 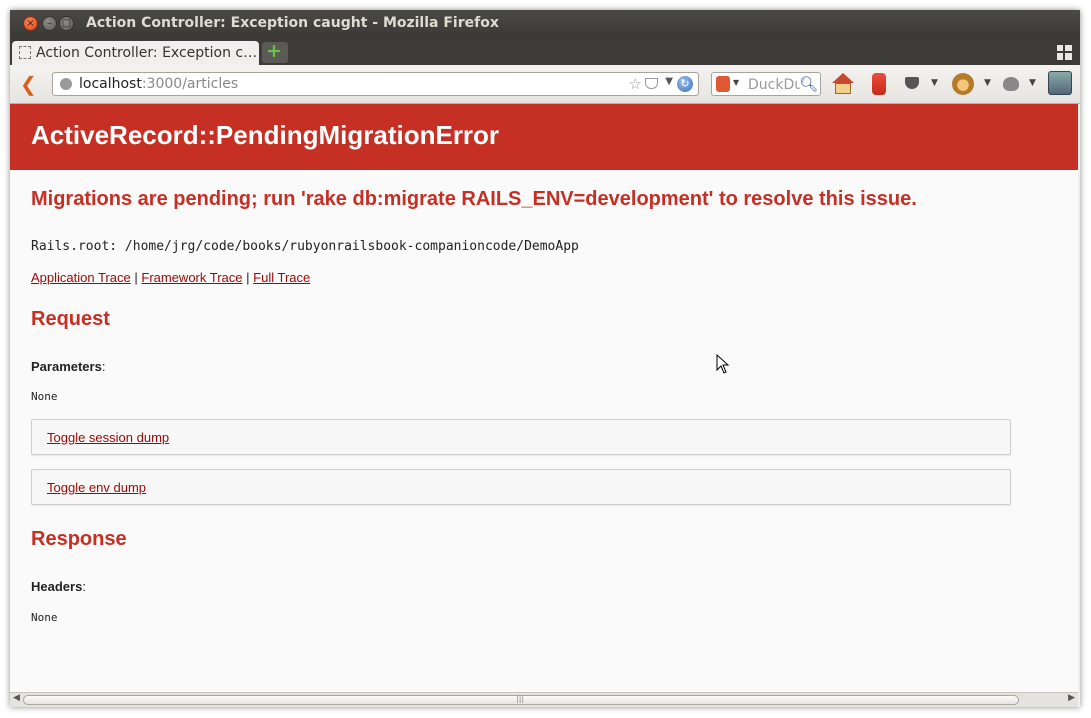 What do you see at coordinates (963, 84) in the screenshot?
I see `greasemonkey-icon` at bounding box center [963, 84].